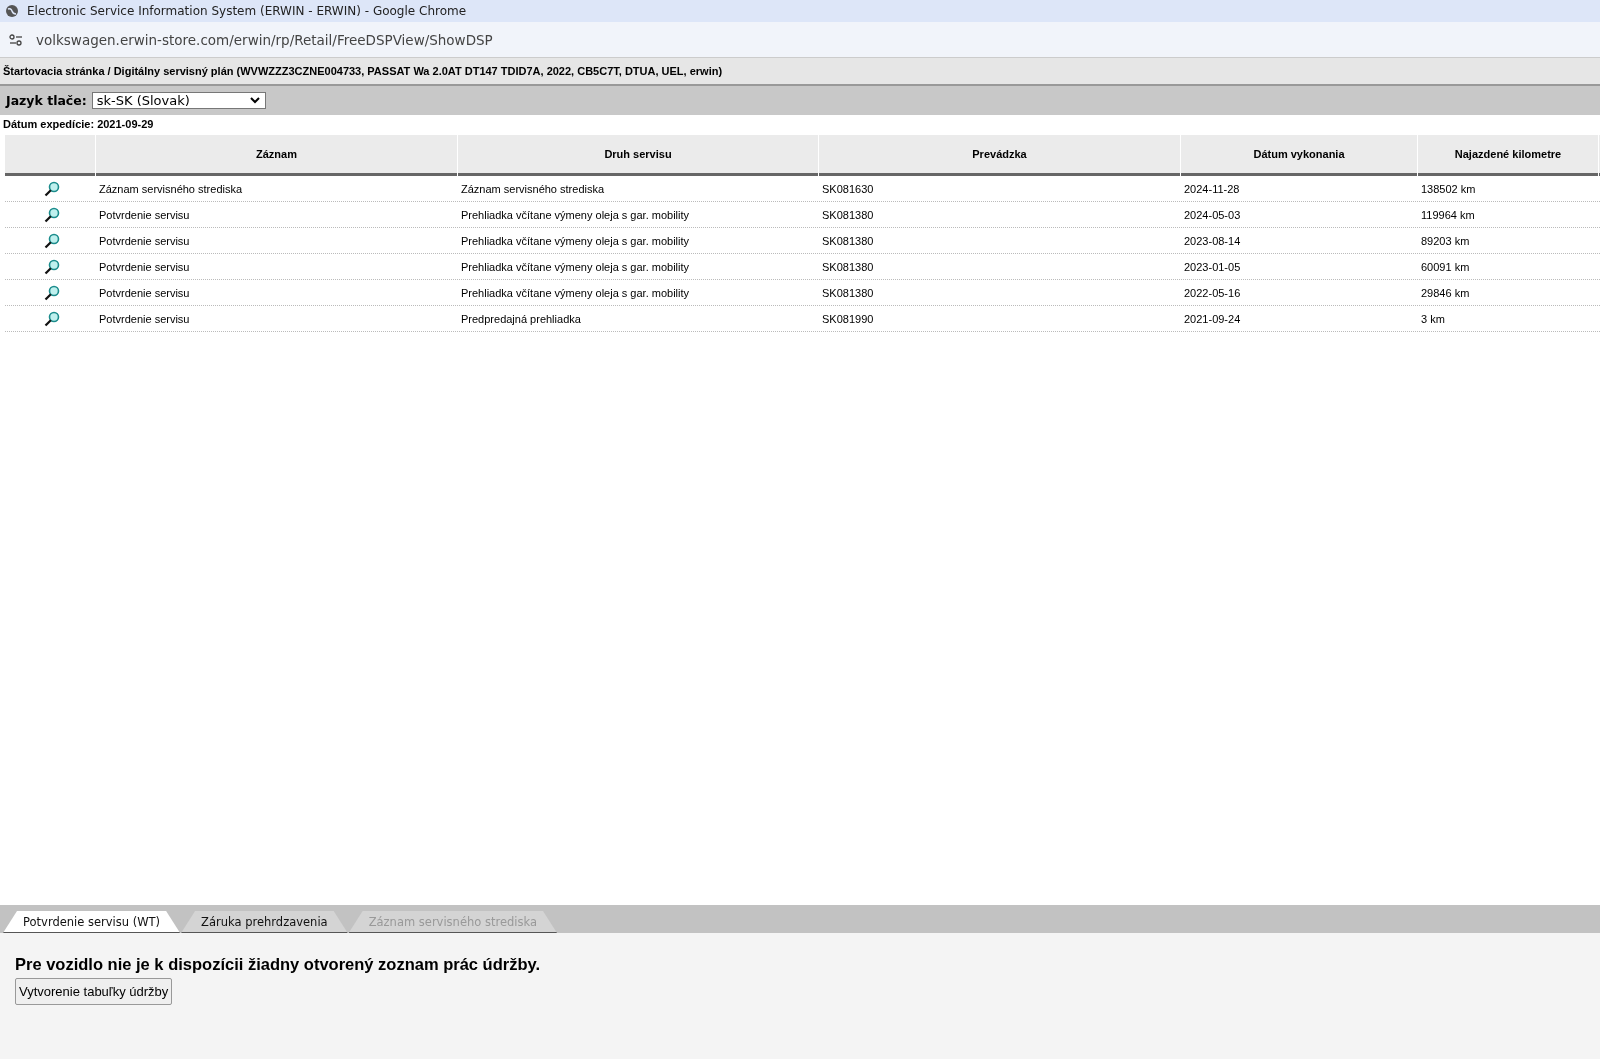  Describe the element at coordinates (1448, 214) in the screenshot. I see `table-cell: 119964 km` at that location.